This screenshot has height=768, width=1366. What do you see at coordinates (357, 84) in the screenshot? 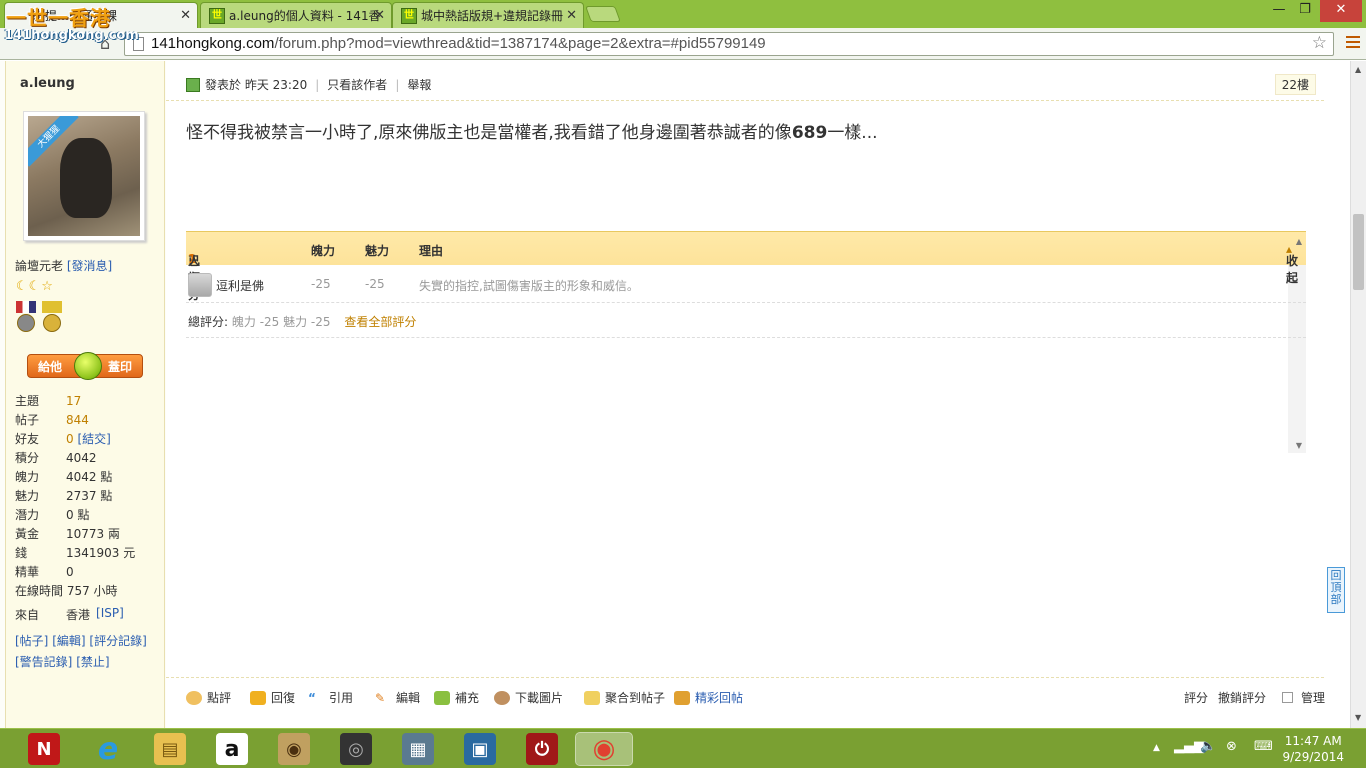
I see `only-author-link: 只看該作者` at bounding box center [357, 84].